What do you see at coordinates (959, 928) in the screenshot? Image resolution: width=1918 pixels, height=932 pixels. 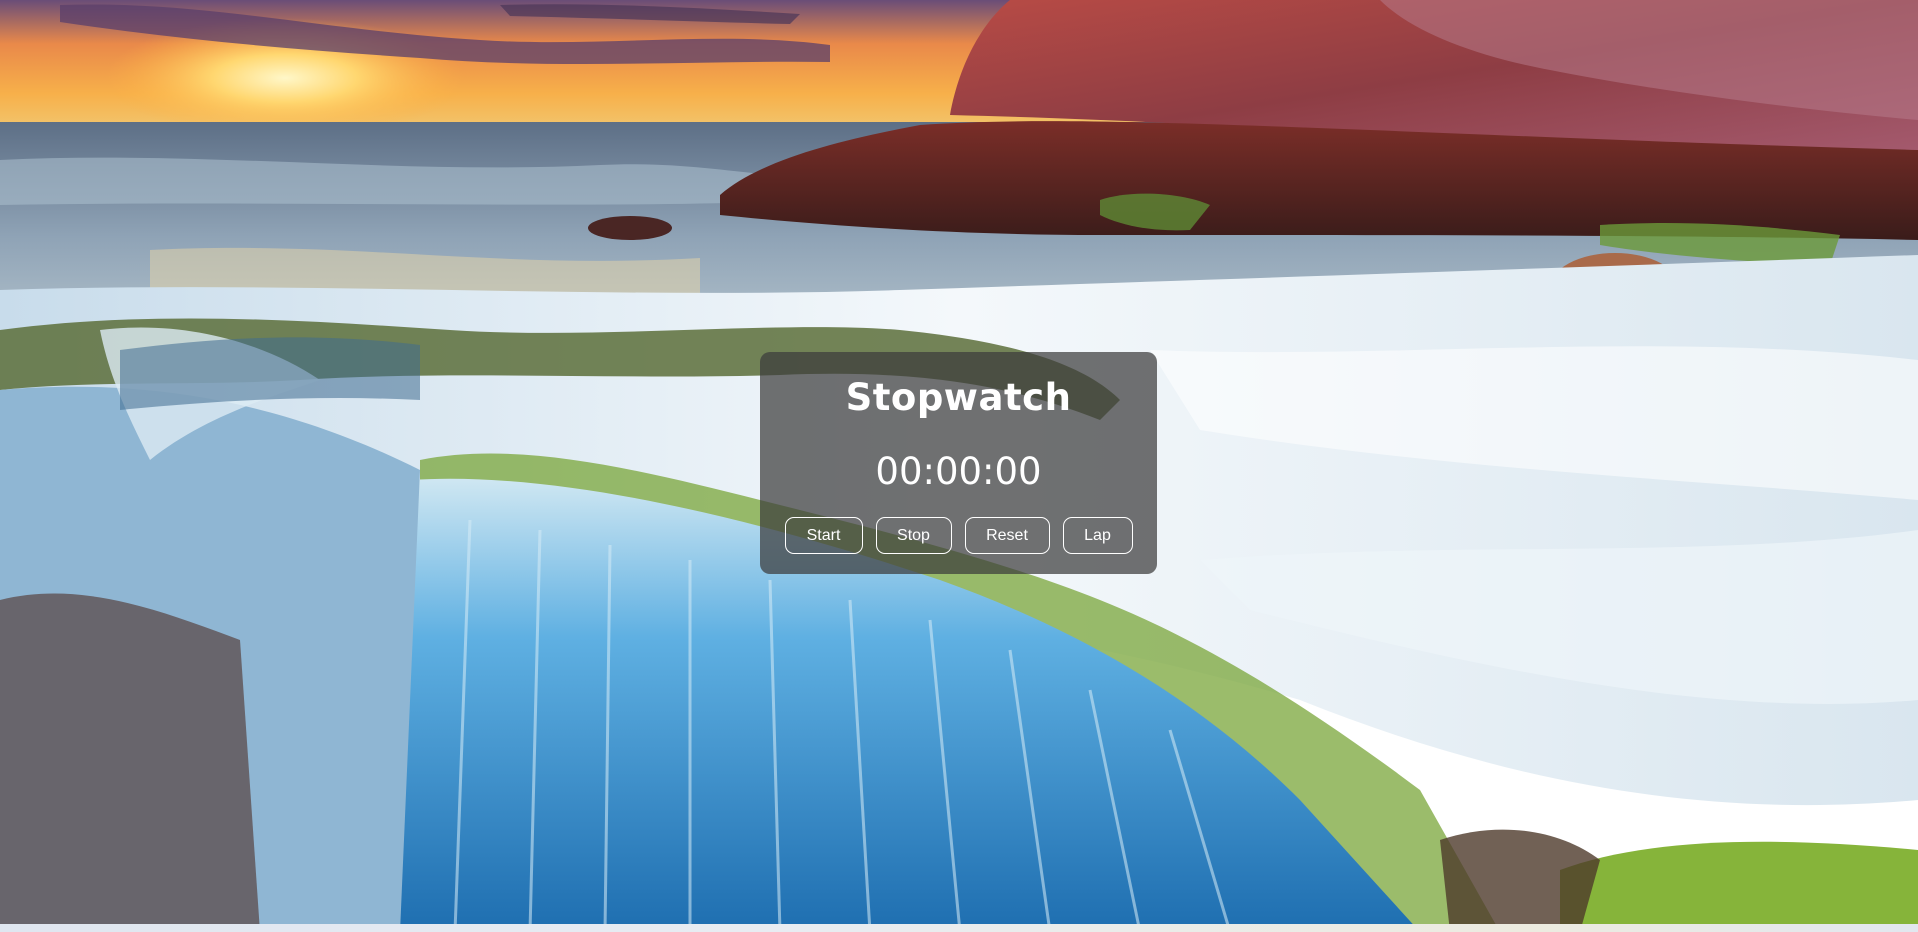 I see `bottom-strip` at bounding box center [959, 928].